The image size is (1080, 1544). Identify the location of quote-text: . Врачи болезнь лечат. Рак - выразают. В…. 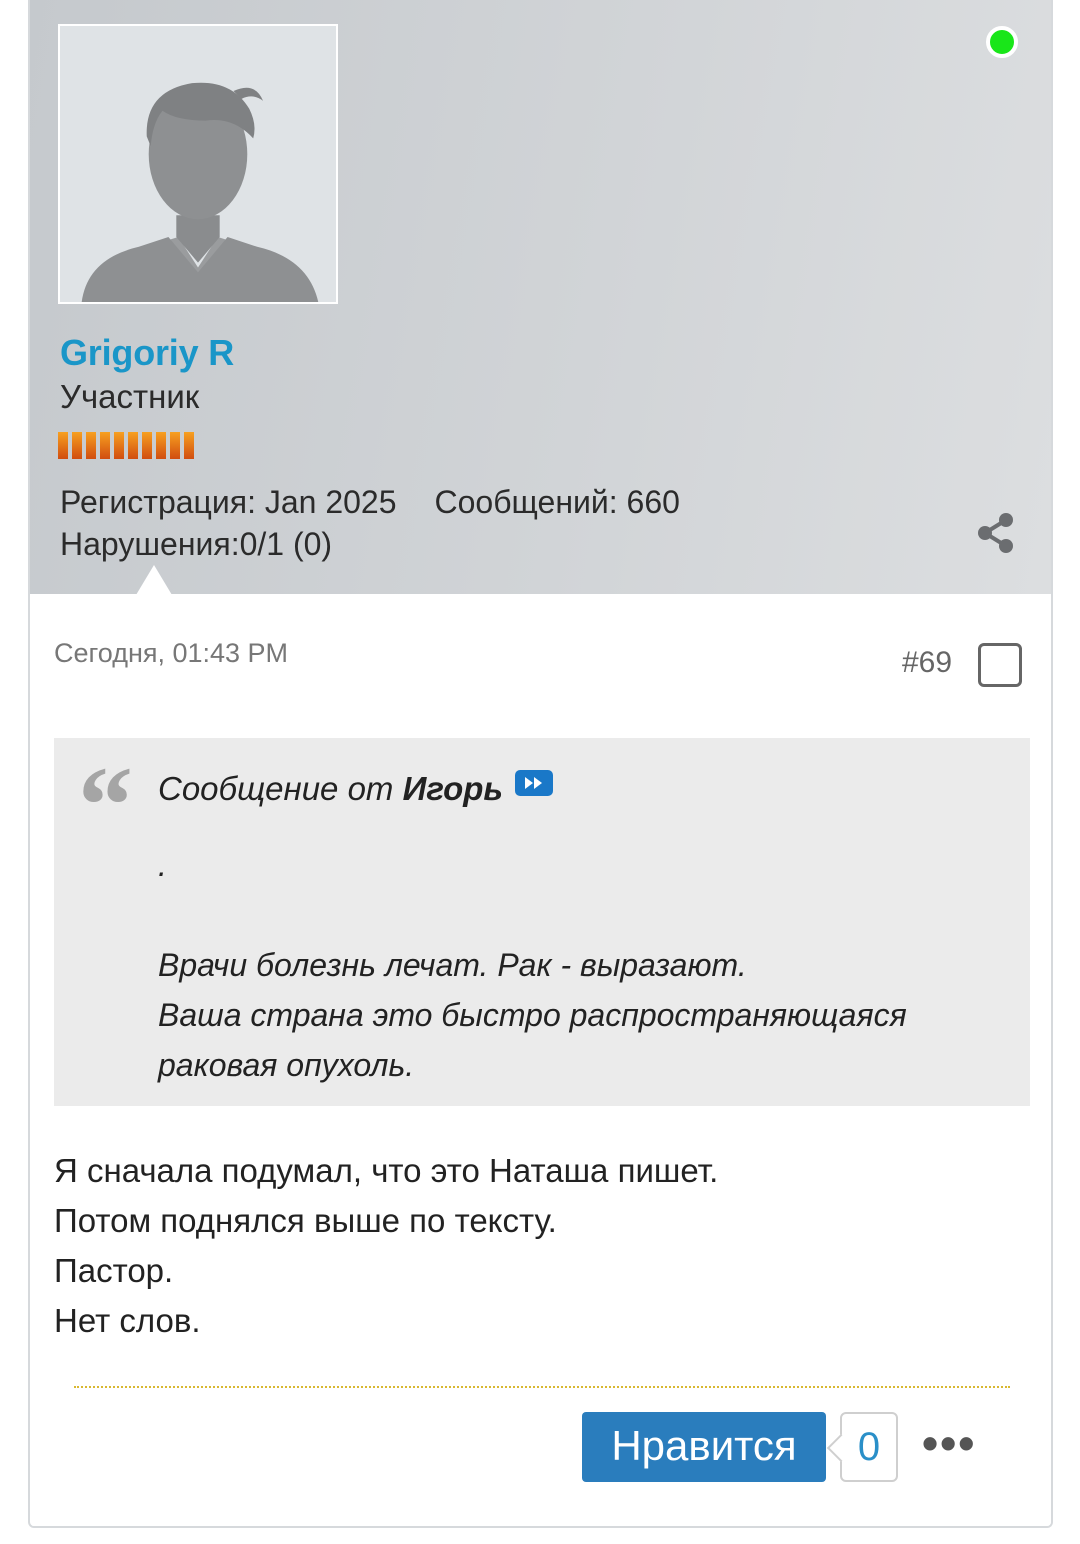
(532, 965).